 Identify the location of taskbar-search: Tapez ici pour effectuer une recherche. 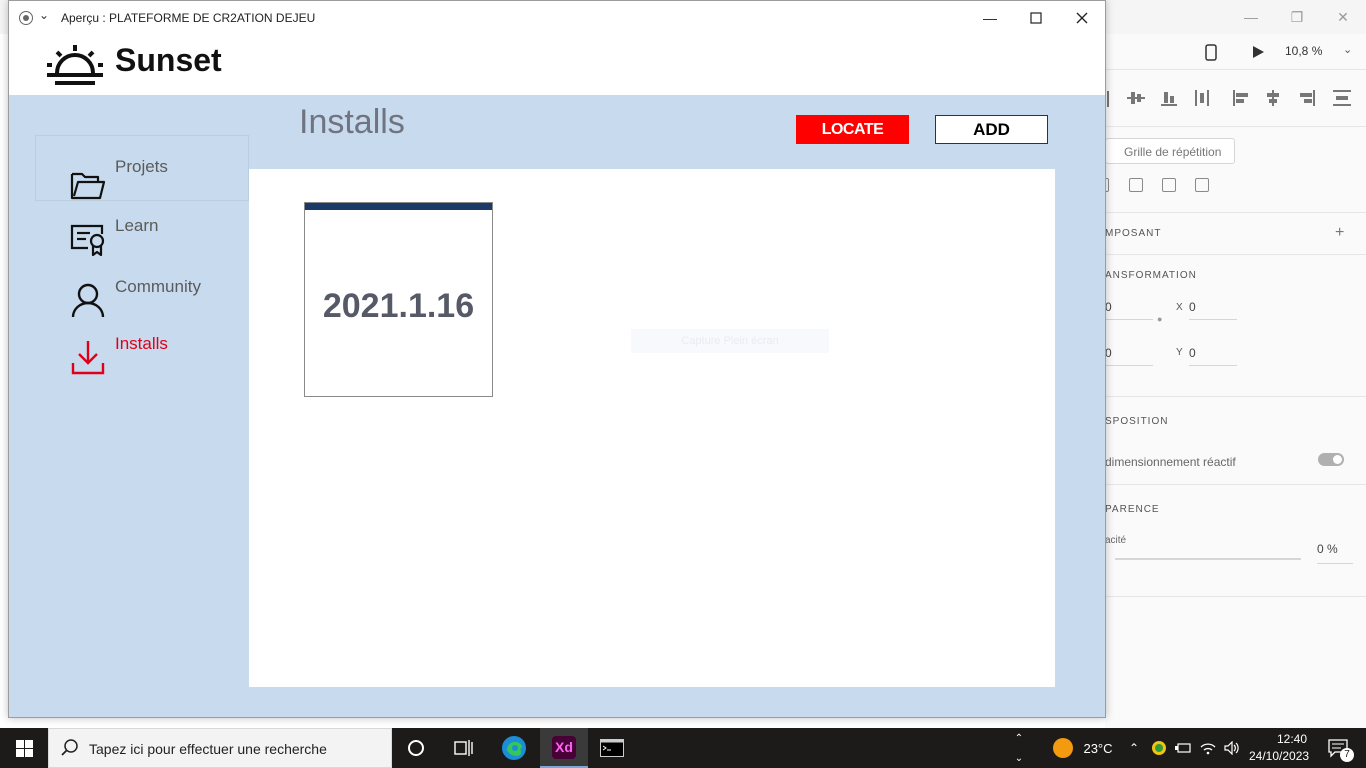
(220, 748).